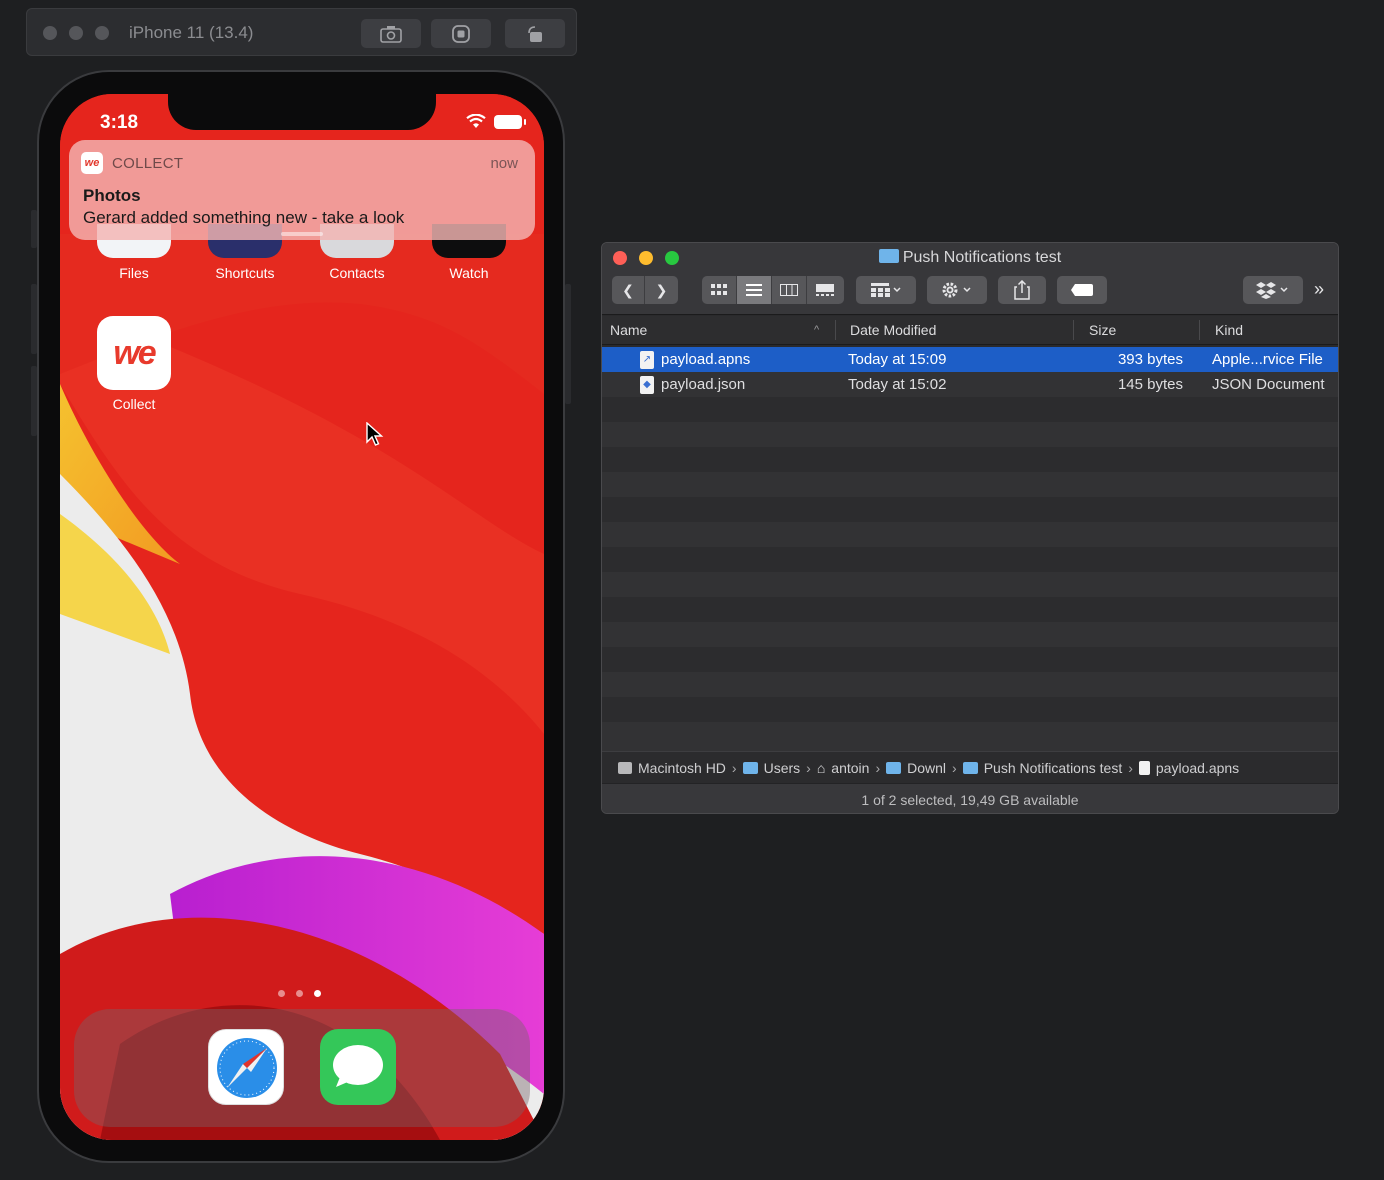 This screenshot has height=1180, width=1384. What do you see at coordinates (850, 768) in the screenshot?
I see `path-item: antoin` at bounding box center [850, 768].